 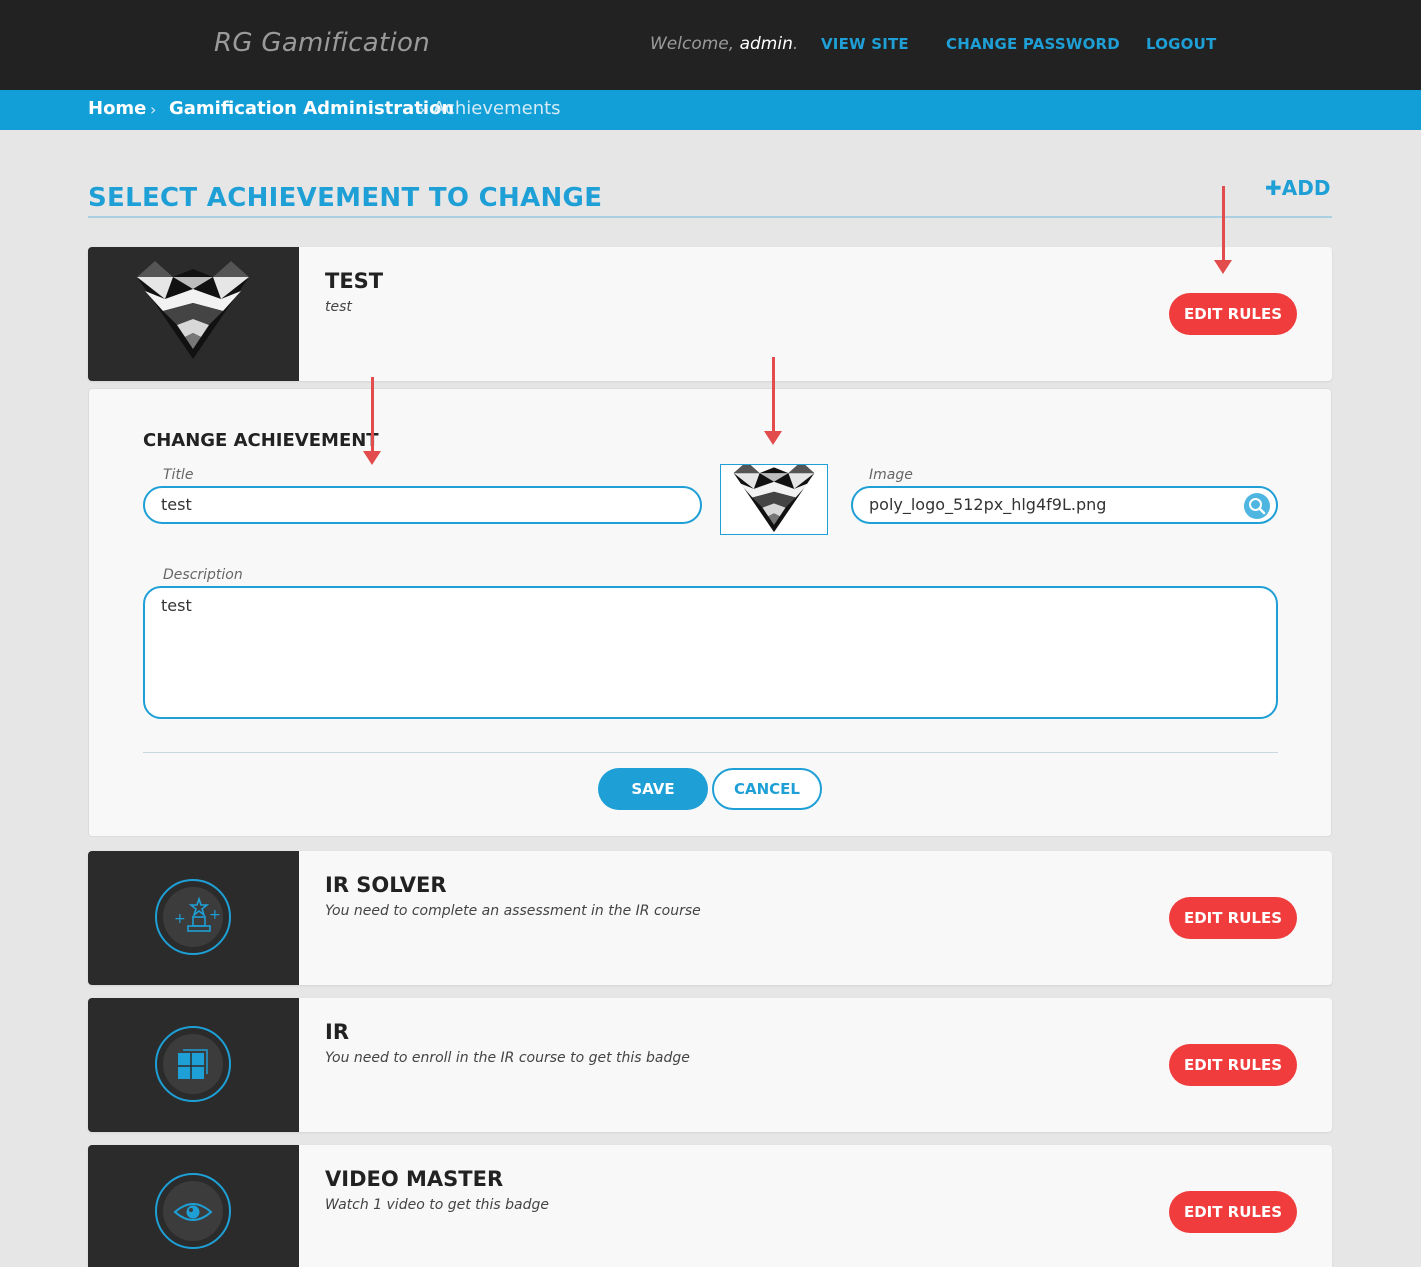 What do you see at coordinates (322, 43) in the screenshot?
I see `brand-title: RG Gamification` at bounding box center [322, 43].